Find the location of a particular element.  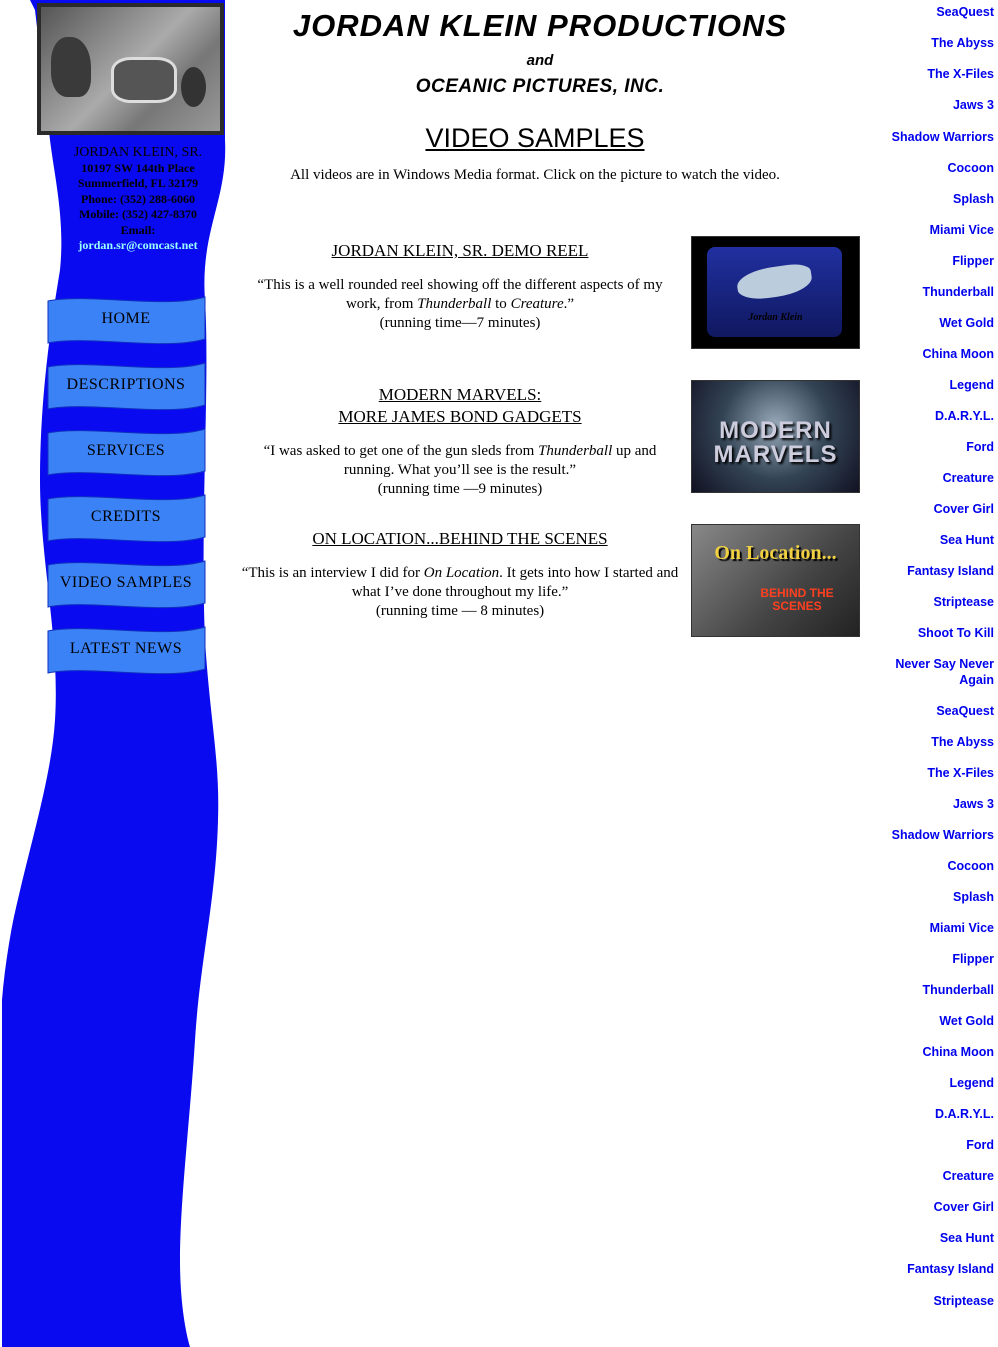

nav-video-samples-label: VIDEO SAMPLES is located at coordinates (126, 582).